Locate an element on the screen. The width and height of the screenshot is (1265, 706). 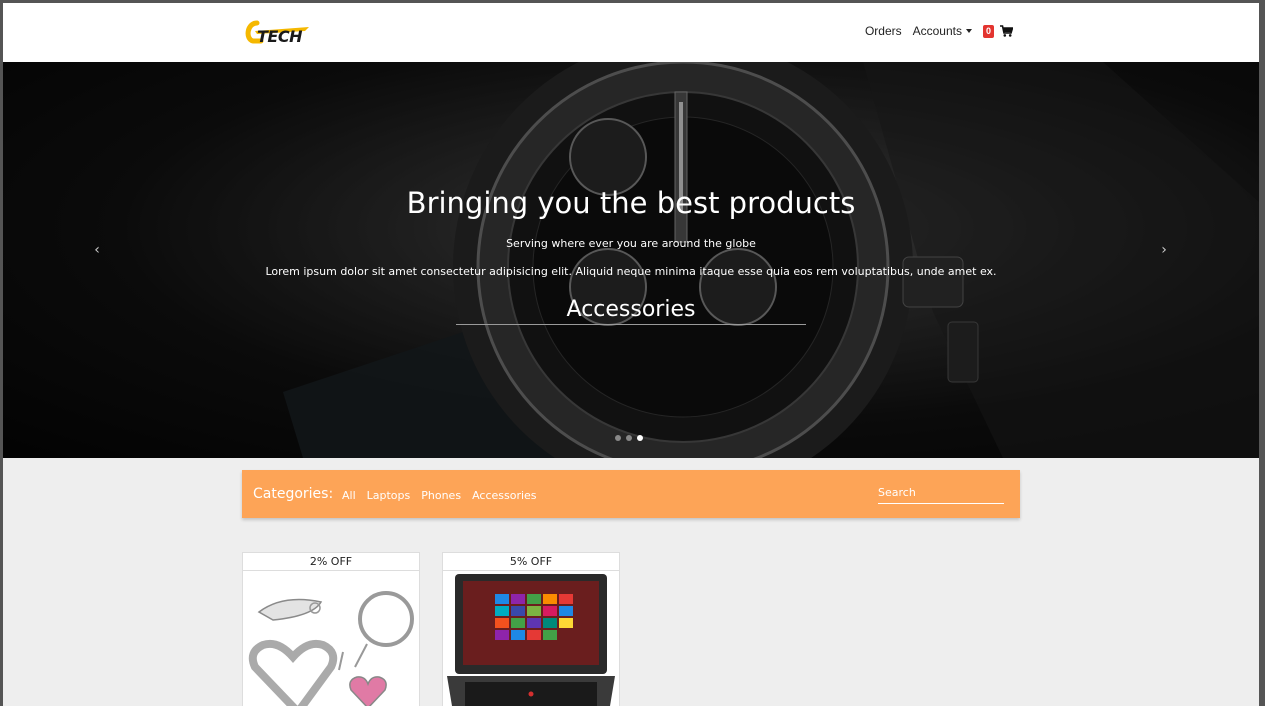
nav-orders-link: Orders is located at coordinates (883, 31).